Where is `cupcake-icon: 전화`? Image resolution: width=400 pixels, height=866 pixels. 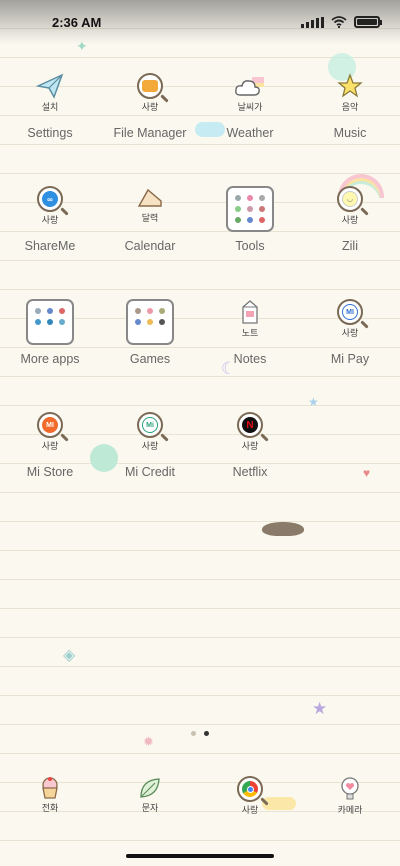 cupcake-icon: 전화 is located at coordinates (50, 799).